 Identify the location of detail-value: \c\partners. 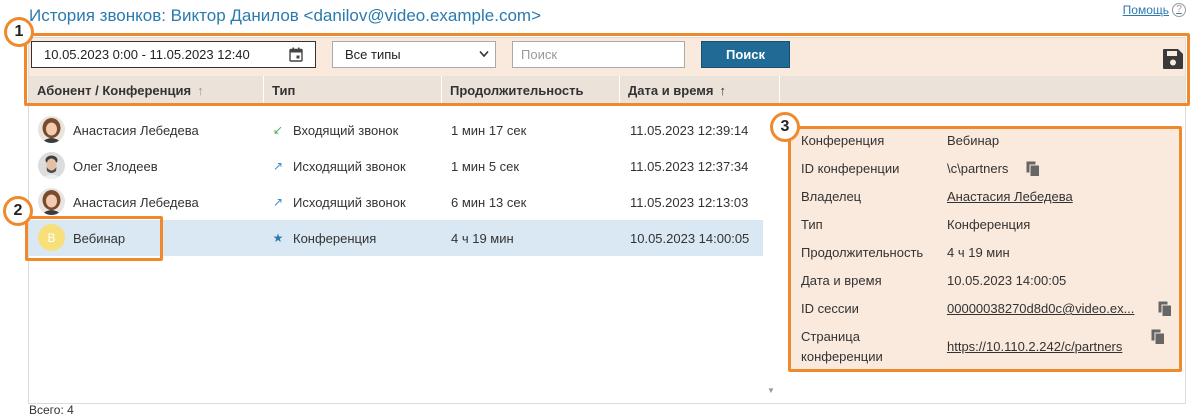
(978, 168).